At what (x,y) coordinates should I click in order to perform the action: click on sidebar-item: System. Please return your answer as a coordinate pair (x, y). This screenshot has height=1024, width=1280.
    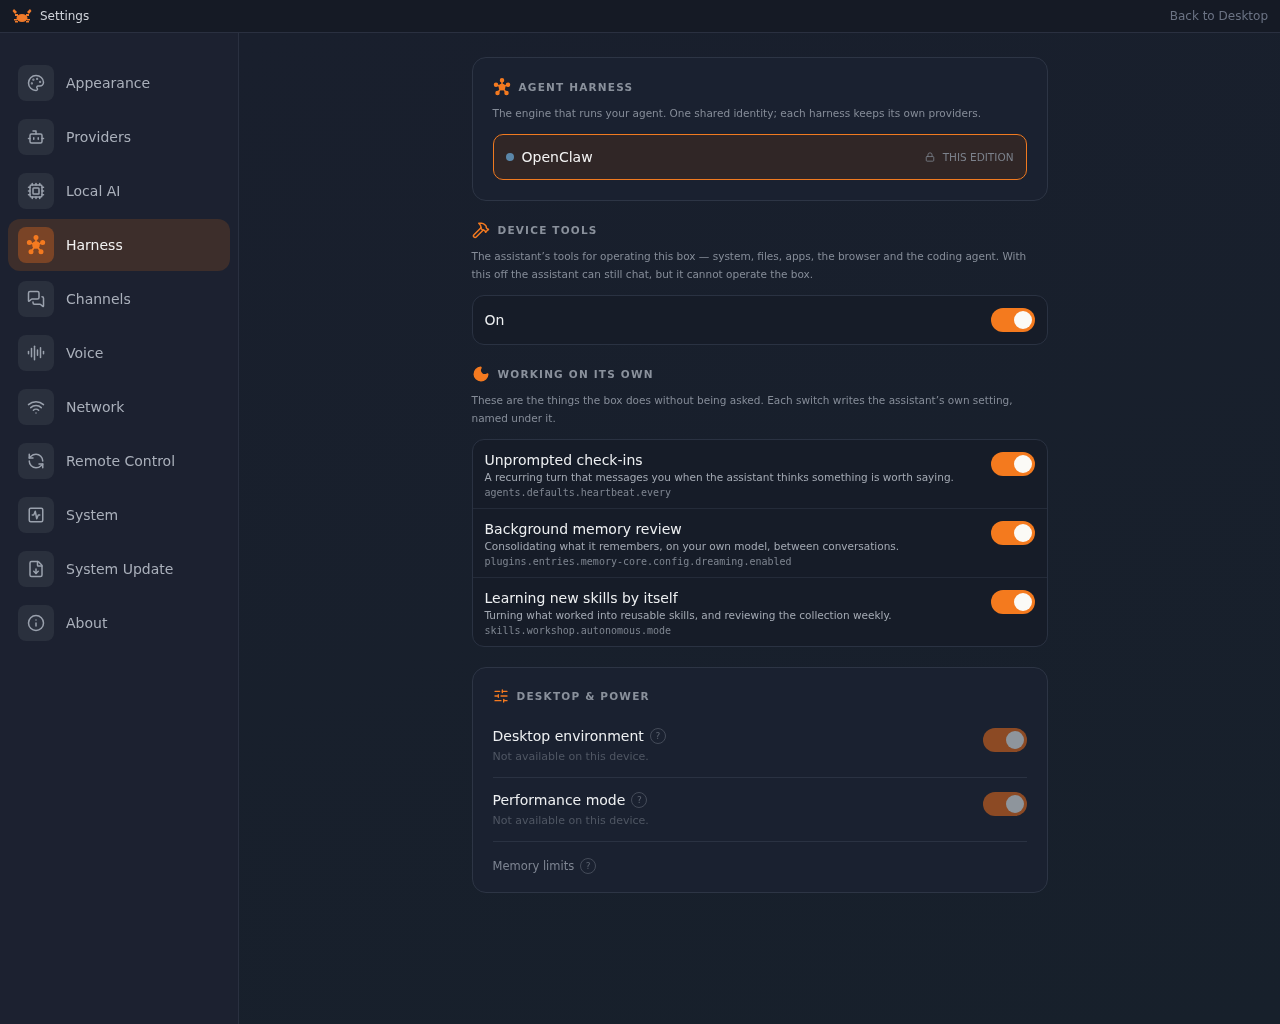
    Looking at the image, I should click on (119, 515).